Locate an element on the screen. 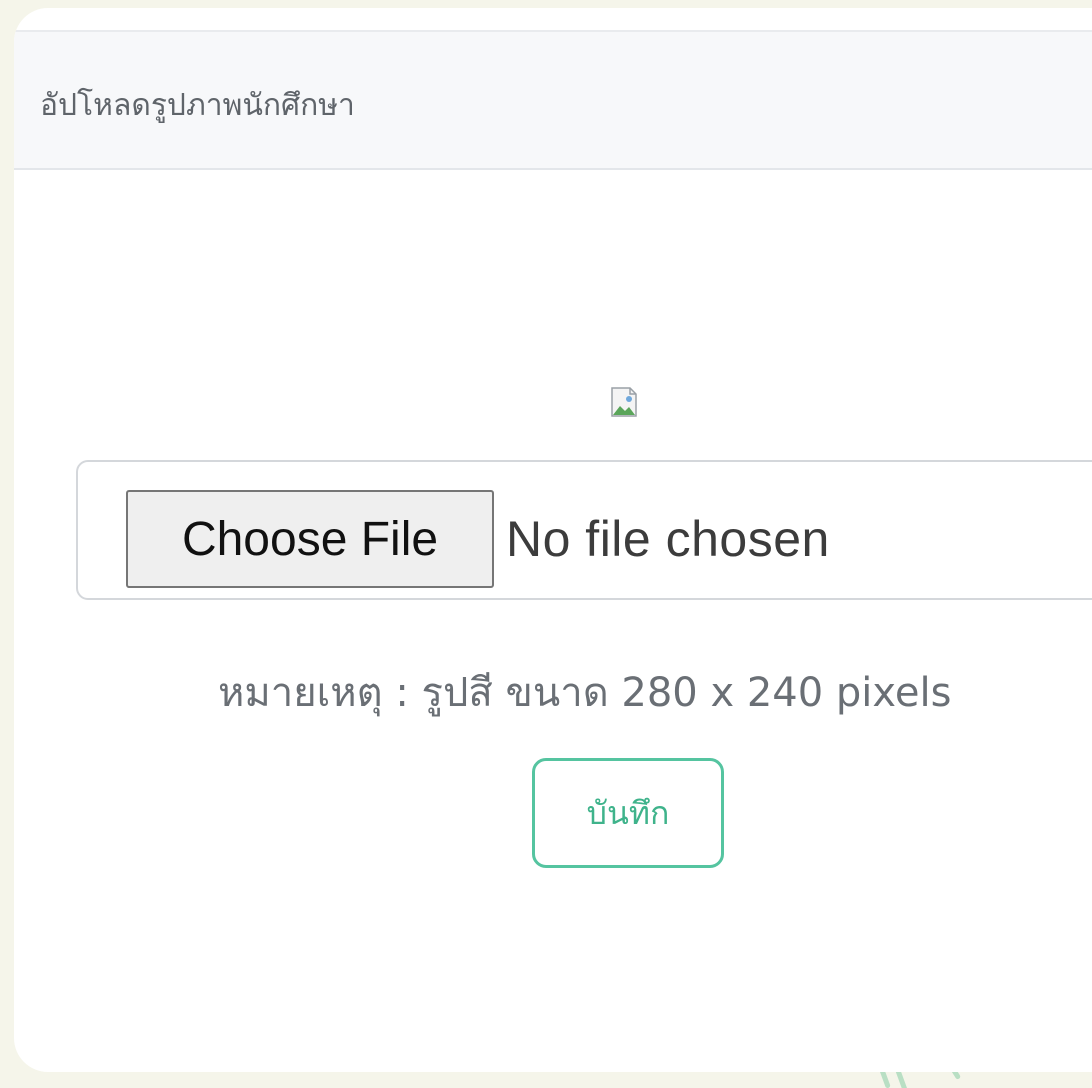 The image size is (1092, 1088). broken-image-icon is located at coordinates (625, 403).